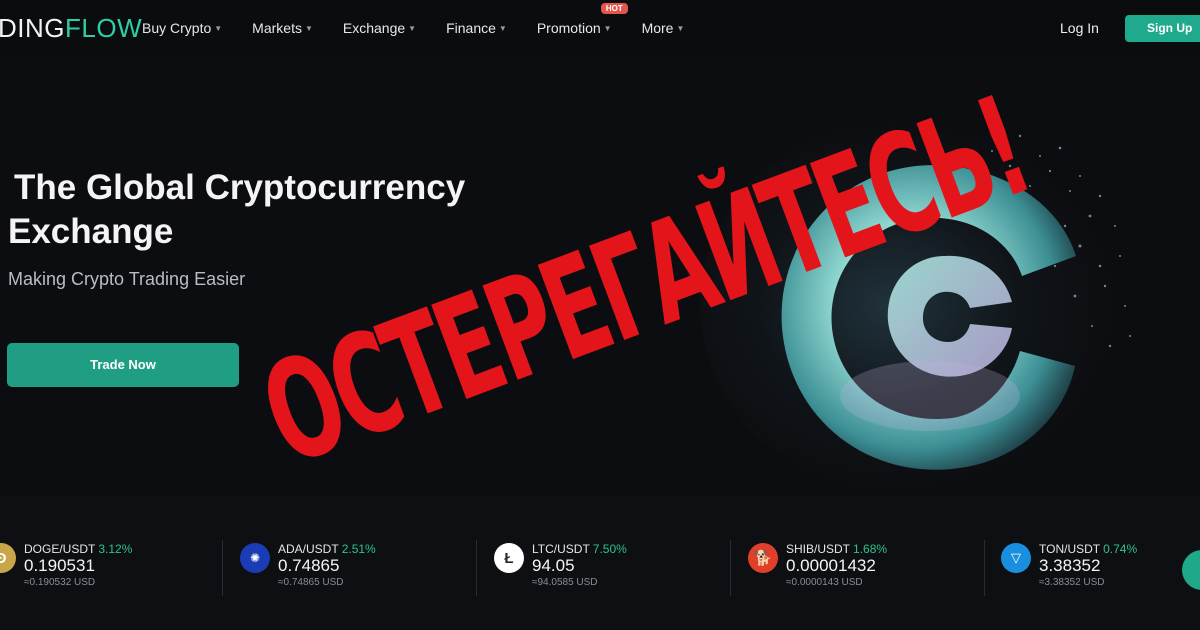 The image size is (1200, 630). What do you see at coordinates (1072, 582) in the screenshot?
I see `ticker-usd-value: ≈3.38352 USD` at bounding box center [1072, 582].